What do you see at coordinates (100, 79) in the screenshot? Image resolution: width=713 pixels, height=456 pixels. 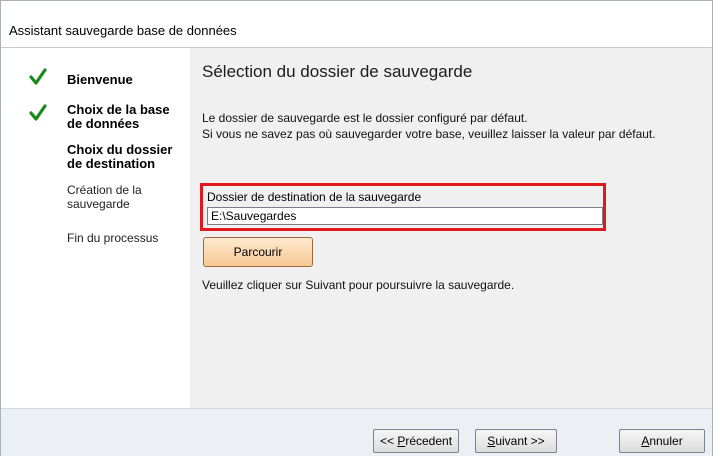 I see `step-label: Bienvenue` at bounding box center [100, 79].